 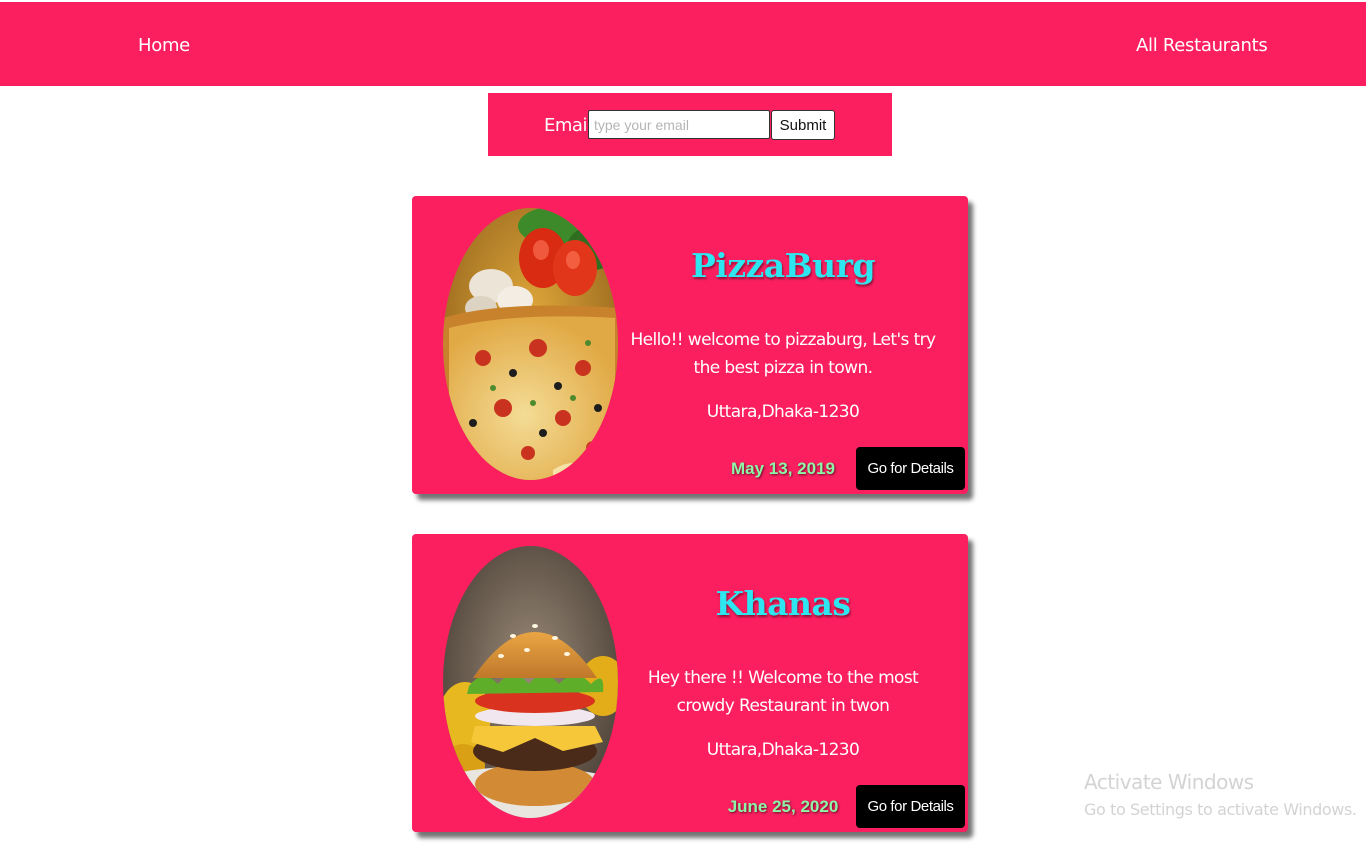 I want to click on restaurant-date: May 13, 2019, so click(x=783, y=468).